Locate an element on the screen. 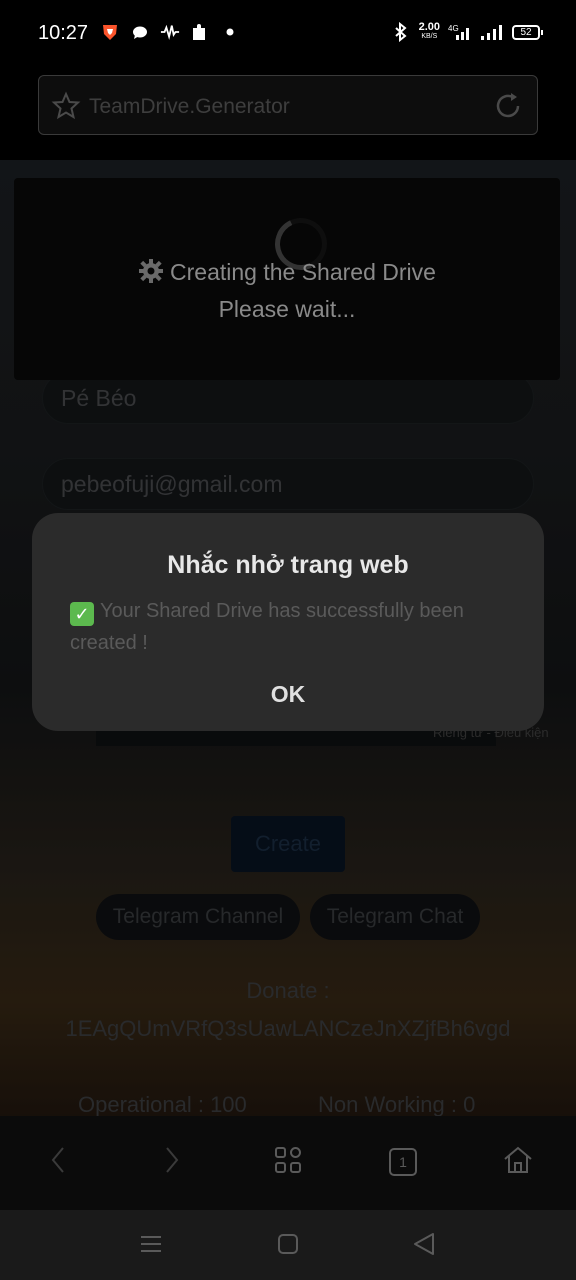 This screenshot has height=1280, width=576. home-nav-button is located at coordinates (288, 1246).